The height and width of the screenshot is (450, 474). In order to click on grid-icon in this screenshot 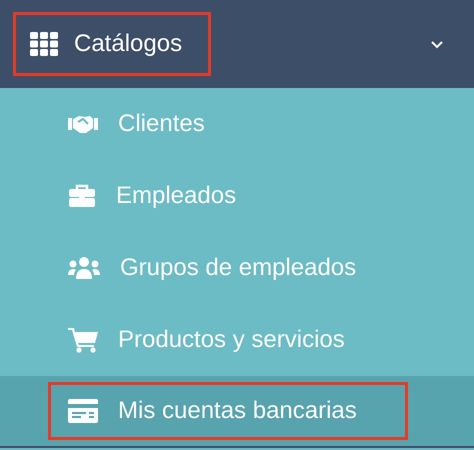, I will do `click(44, 44)`.